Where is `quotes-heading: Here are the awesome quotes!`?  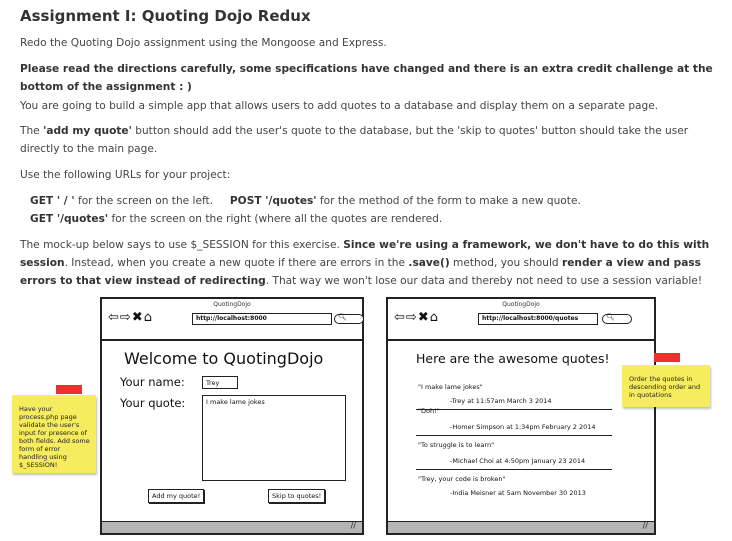
quotes-heading: Here are the awesome quotes! is located at coordinates (513, 358).